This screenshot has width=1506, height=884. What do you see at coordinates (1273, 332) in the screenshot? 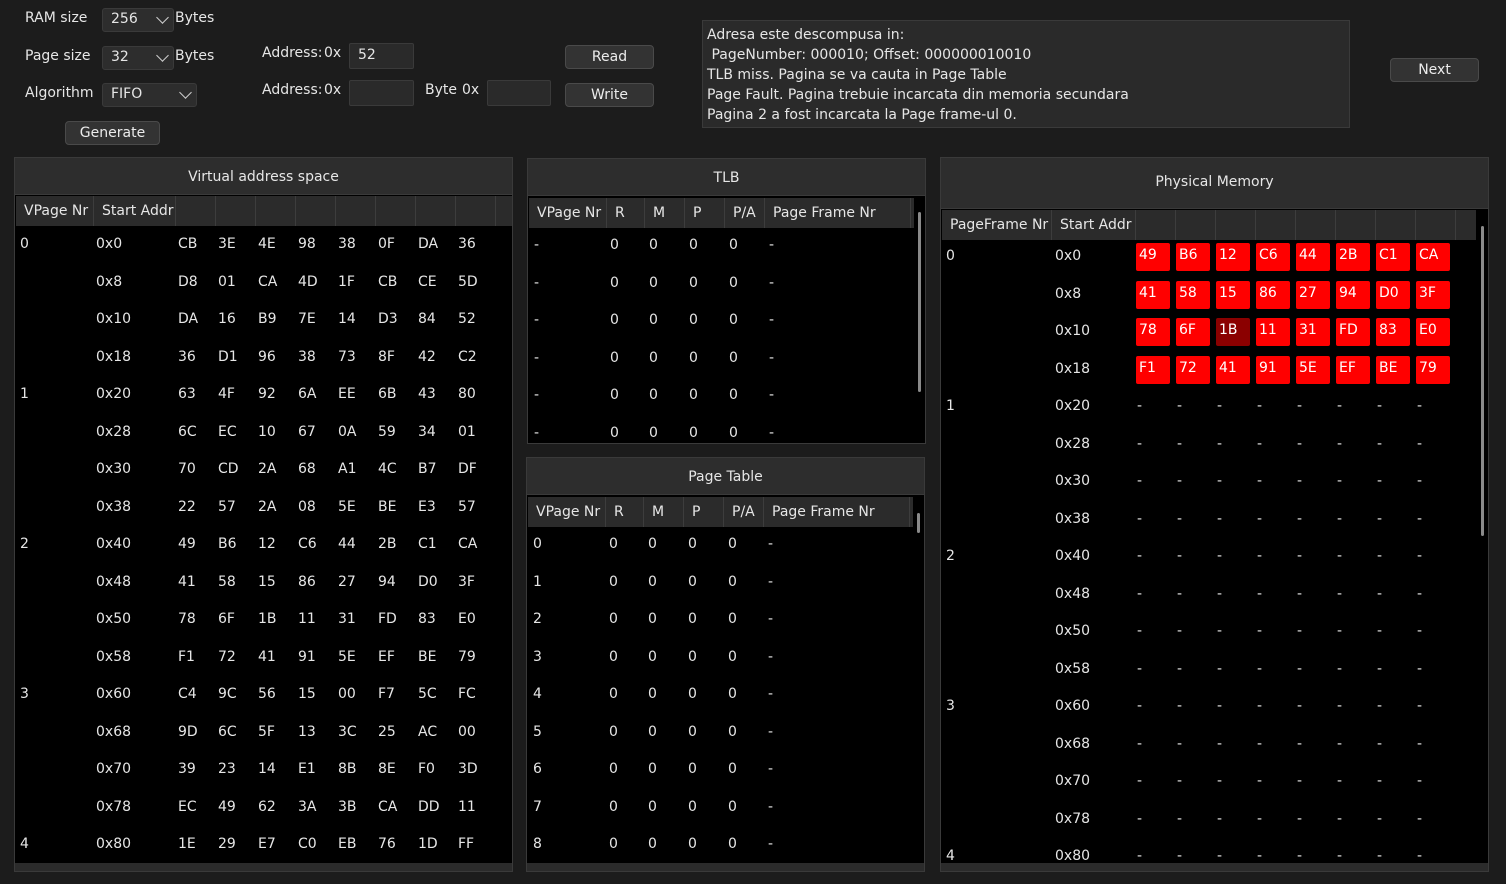
I see `memory-byte-cell: 11` at bounding box center [1273, 332].